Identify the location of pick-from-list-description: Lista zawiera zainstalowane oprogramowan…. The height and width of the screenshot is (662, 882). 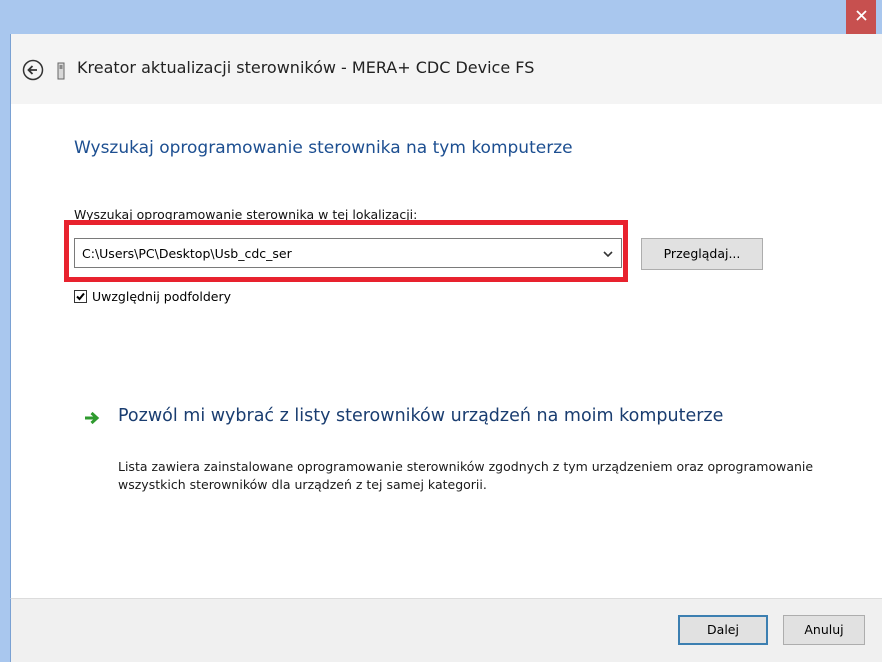
(466, 475).